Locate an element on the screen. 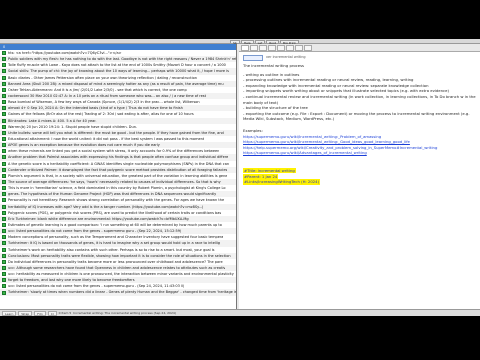 The image size is (480, 360). toolbar-button: Sb is located at coordinates (235, 42).